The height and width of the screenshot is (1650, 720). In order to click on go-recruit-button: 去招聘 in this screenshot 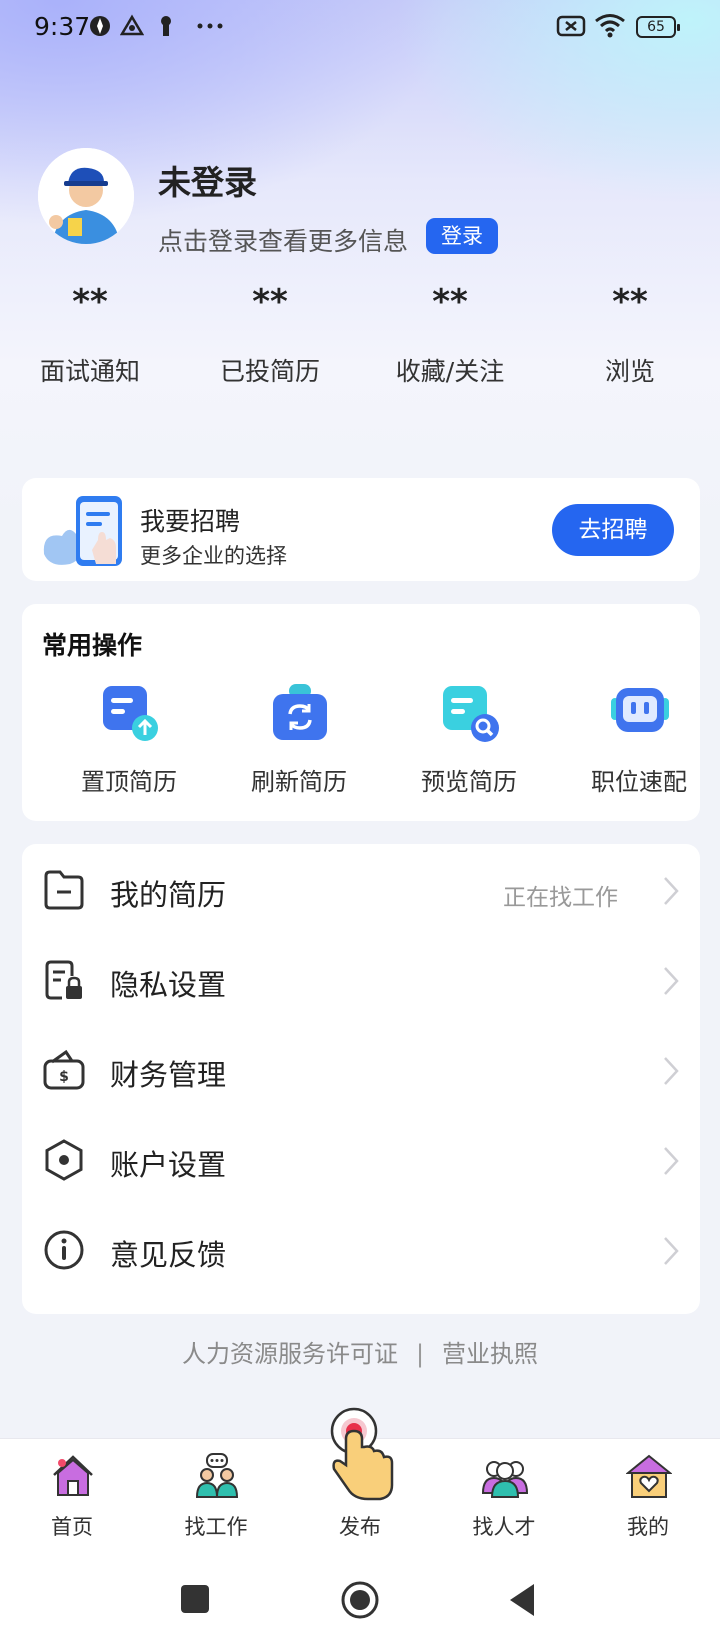, I will do `click(613, 530)`.